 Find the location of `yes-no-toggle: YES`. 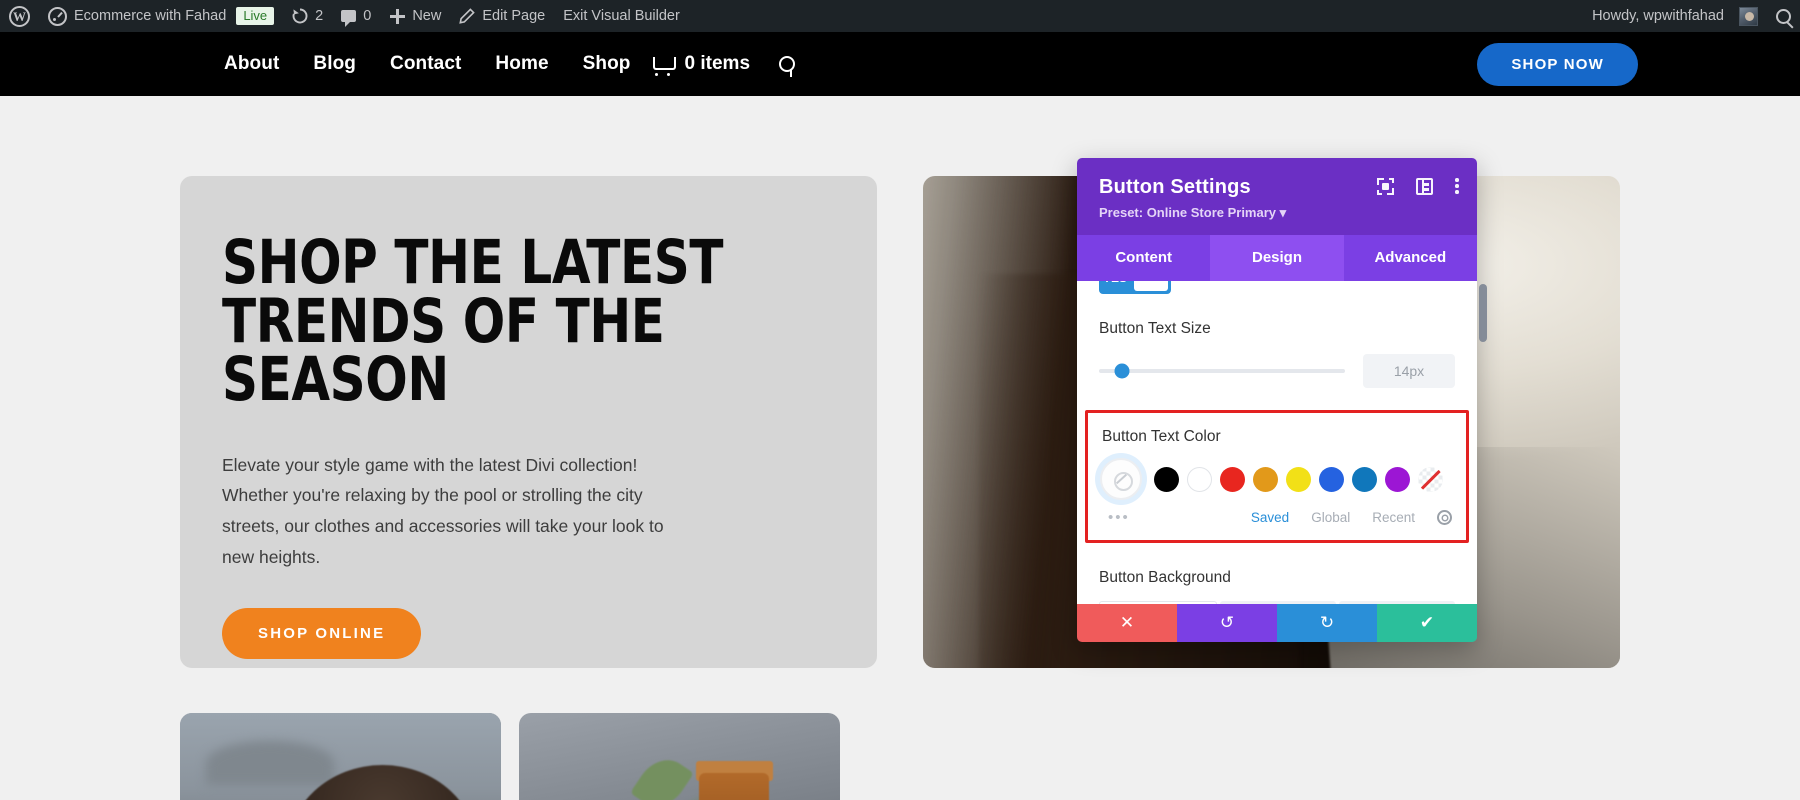

yes-no-toggle: YES is located at coordinates (1135, 287).